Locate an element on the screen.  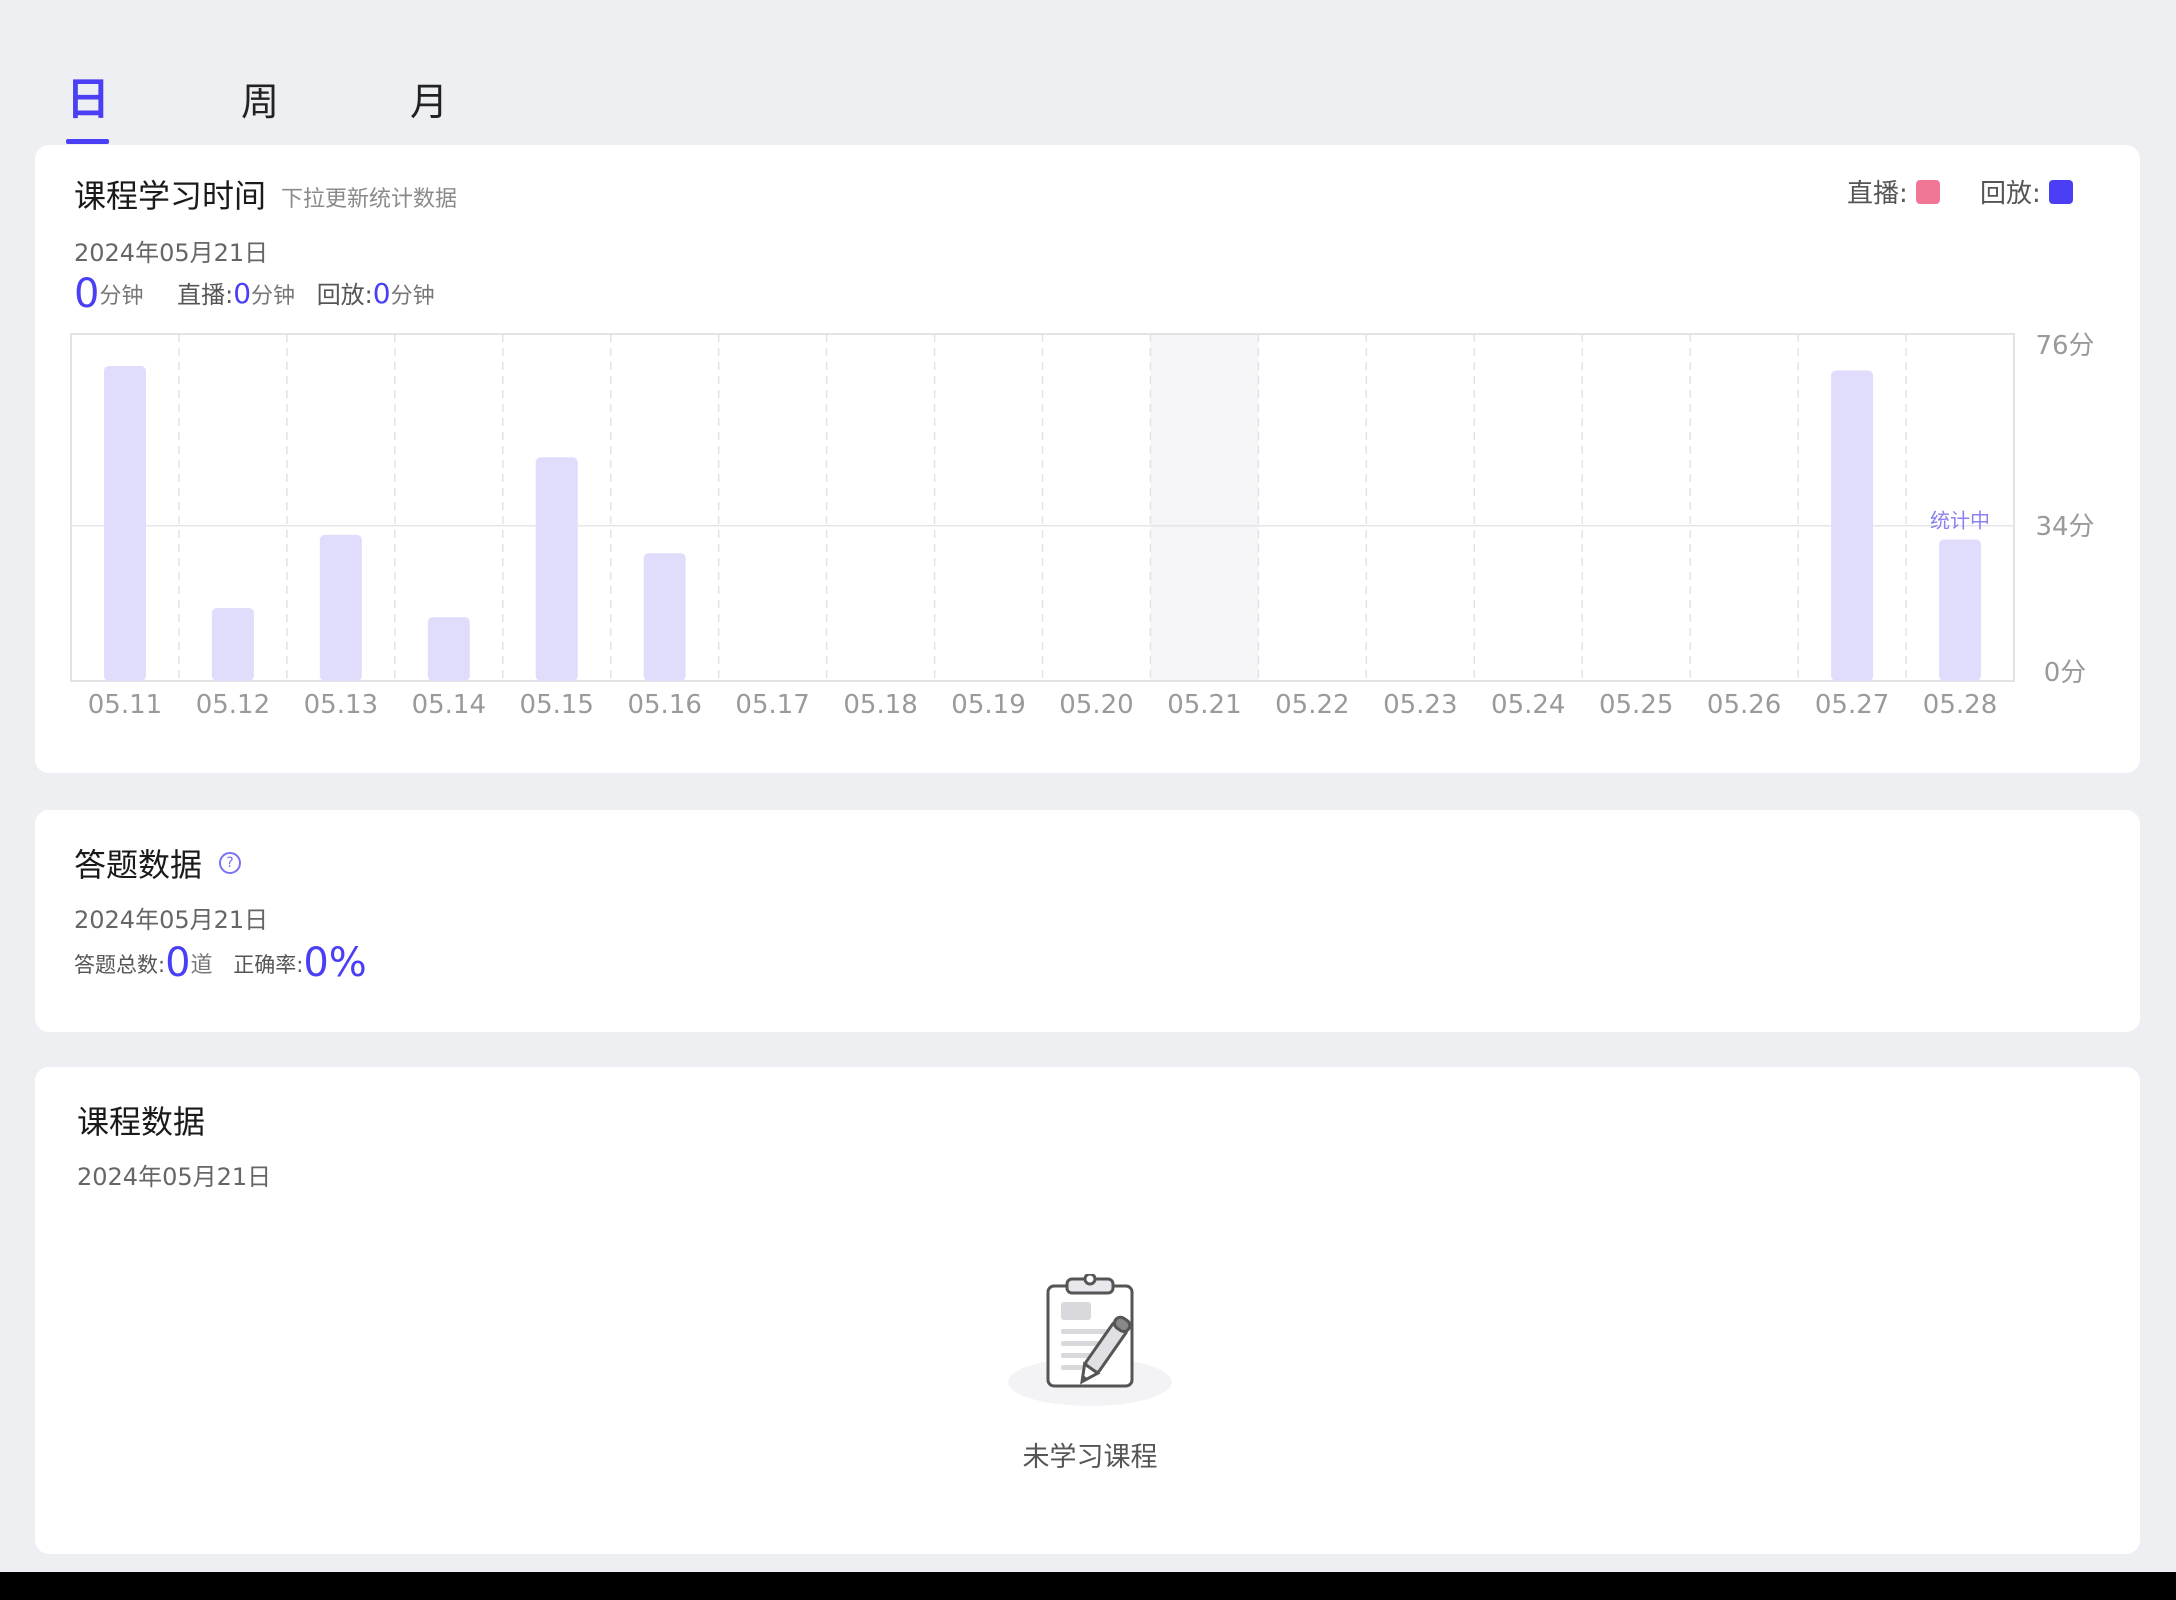
x-tick-label-05.21: 05.21 is located at coordinates (1204, 705).